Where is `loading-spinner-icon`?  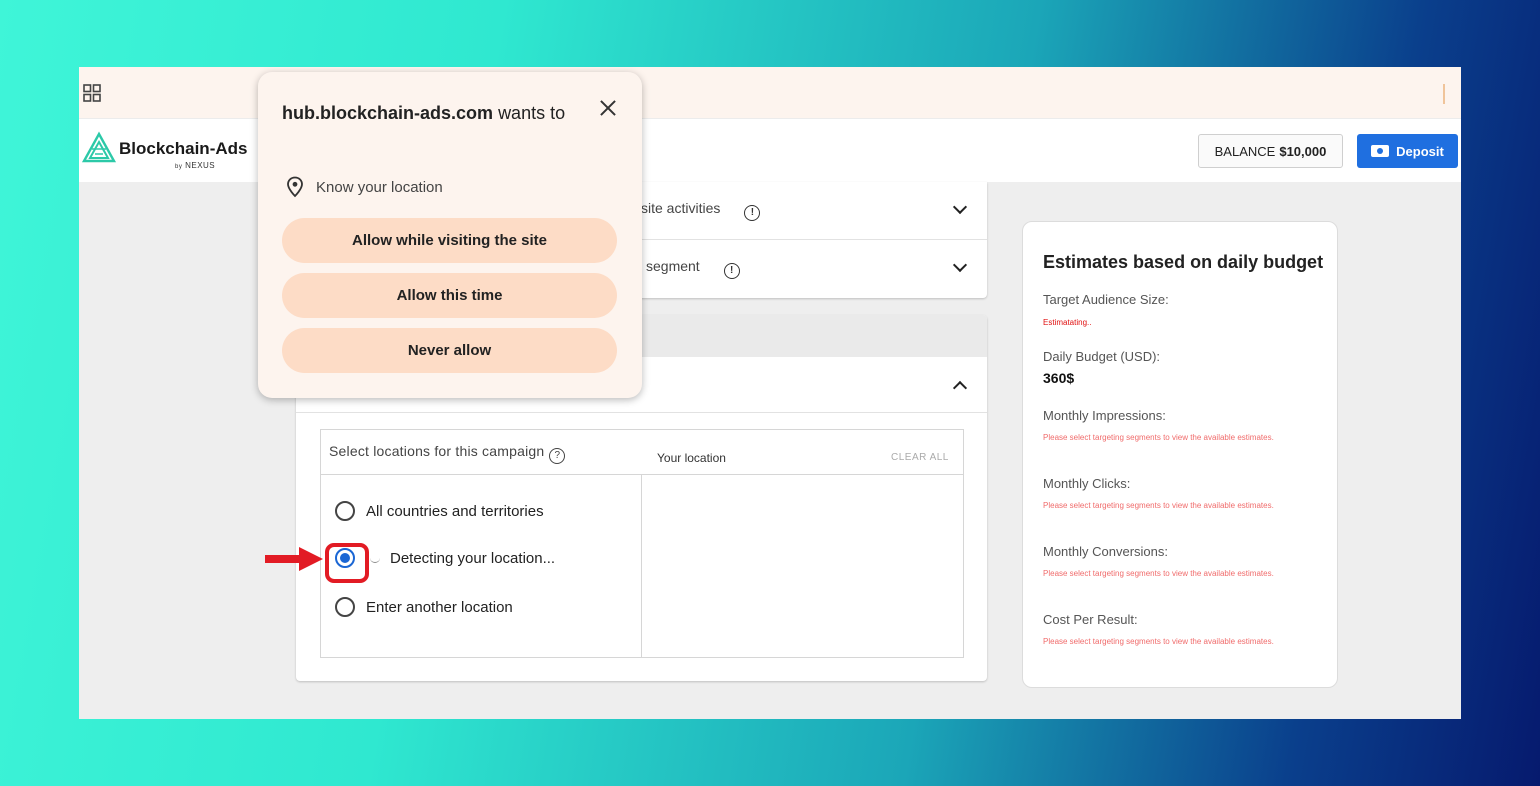
loading-spinner-icon is located at coordinates (375, 558).